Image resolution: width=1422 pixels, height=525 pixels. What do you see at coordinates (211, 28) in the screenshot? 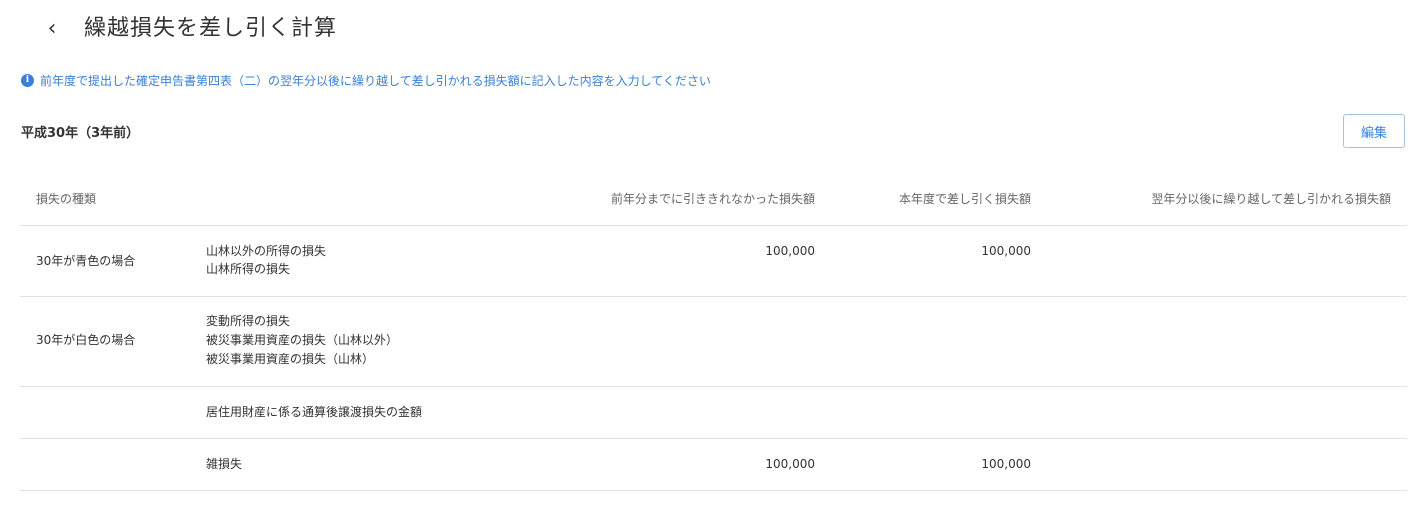
I see `page-title: 繰越損失を差し引く計算` at bounding box center [211, 28].